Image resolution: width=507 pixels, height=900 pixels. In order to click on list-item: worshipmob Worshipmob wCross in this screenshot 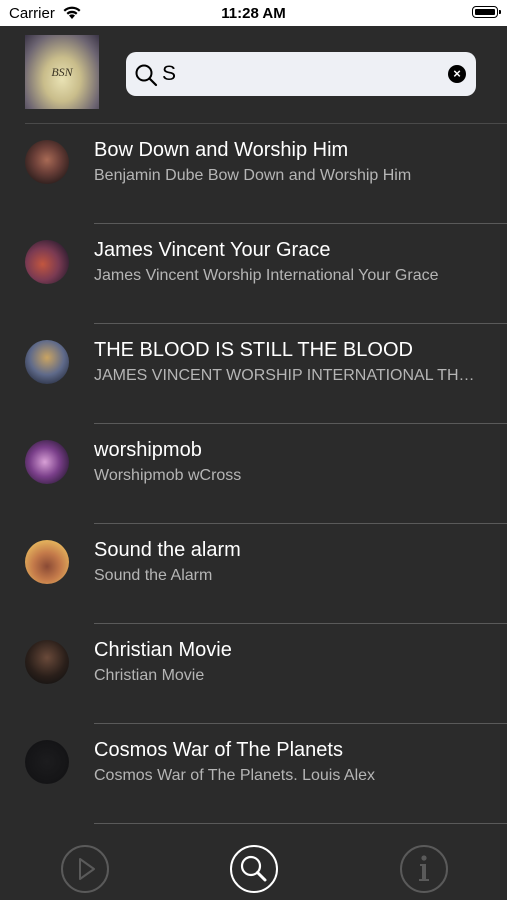, I will do `click(253, 474)`.